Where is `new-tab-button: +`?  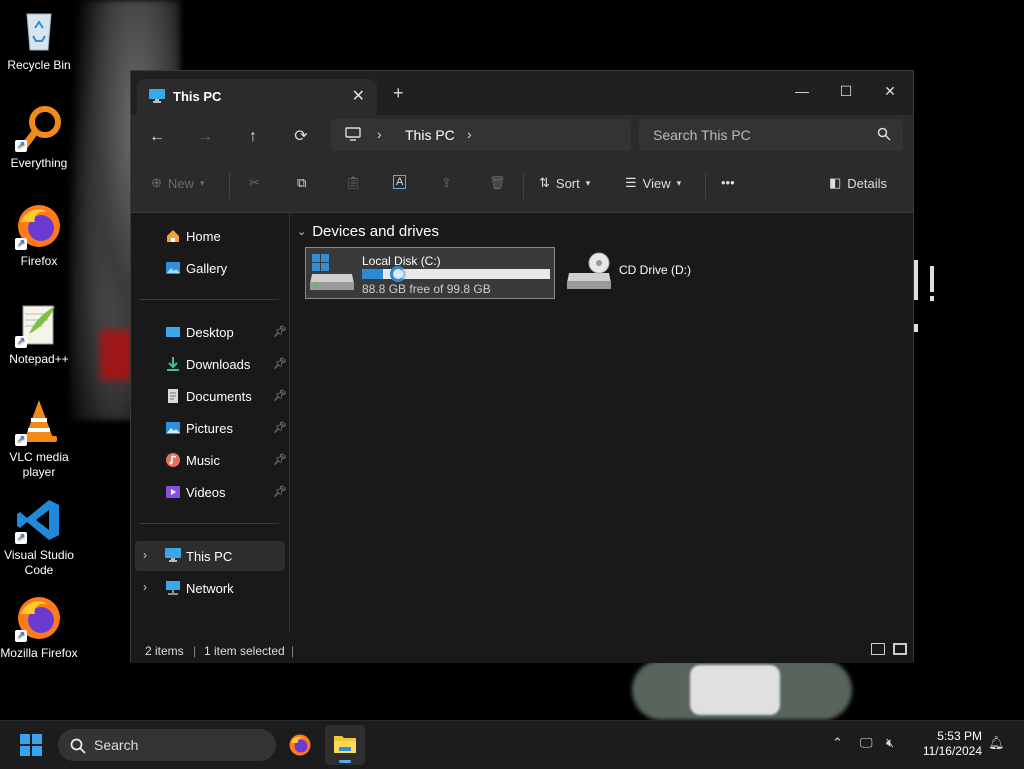 new-tab-button: + is located at coordinates (398, 93).